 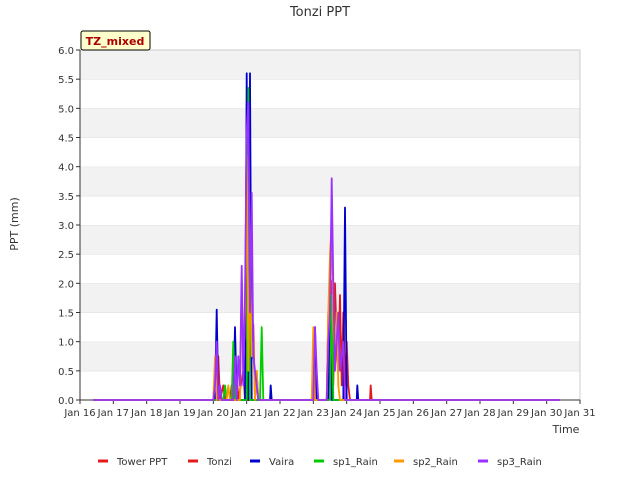 What do you see at coordinates (579, 413) in the screenshot?
I see `x-tick-label: Jan 31` at bounding box center [579, 413].